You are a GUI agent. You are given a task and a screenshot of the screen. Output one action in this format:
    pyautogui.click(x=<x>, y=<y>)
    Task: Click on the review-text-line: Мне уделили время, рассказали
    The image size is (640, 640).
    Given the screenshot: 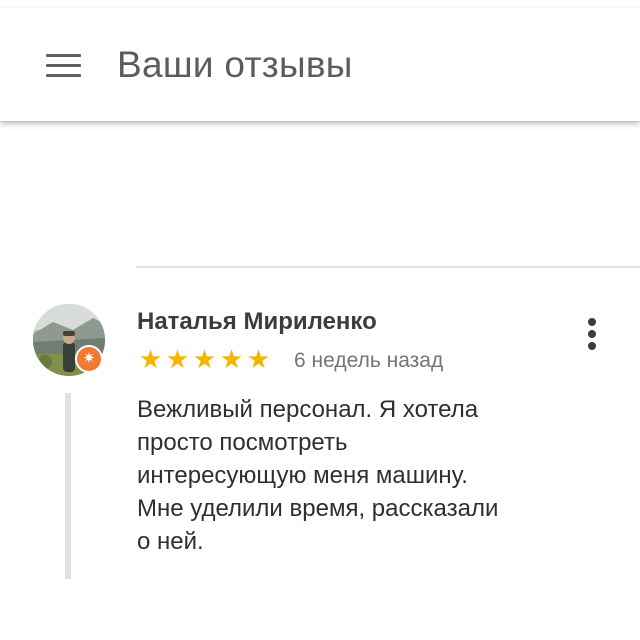 What is the action you would take?
    pyautogui.click(x=318, y=508)
    